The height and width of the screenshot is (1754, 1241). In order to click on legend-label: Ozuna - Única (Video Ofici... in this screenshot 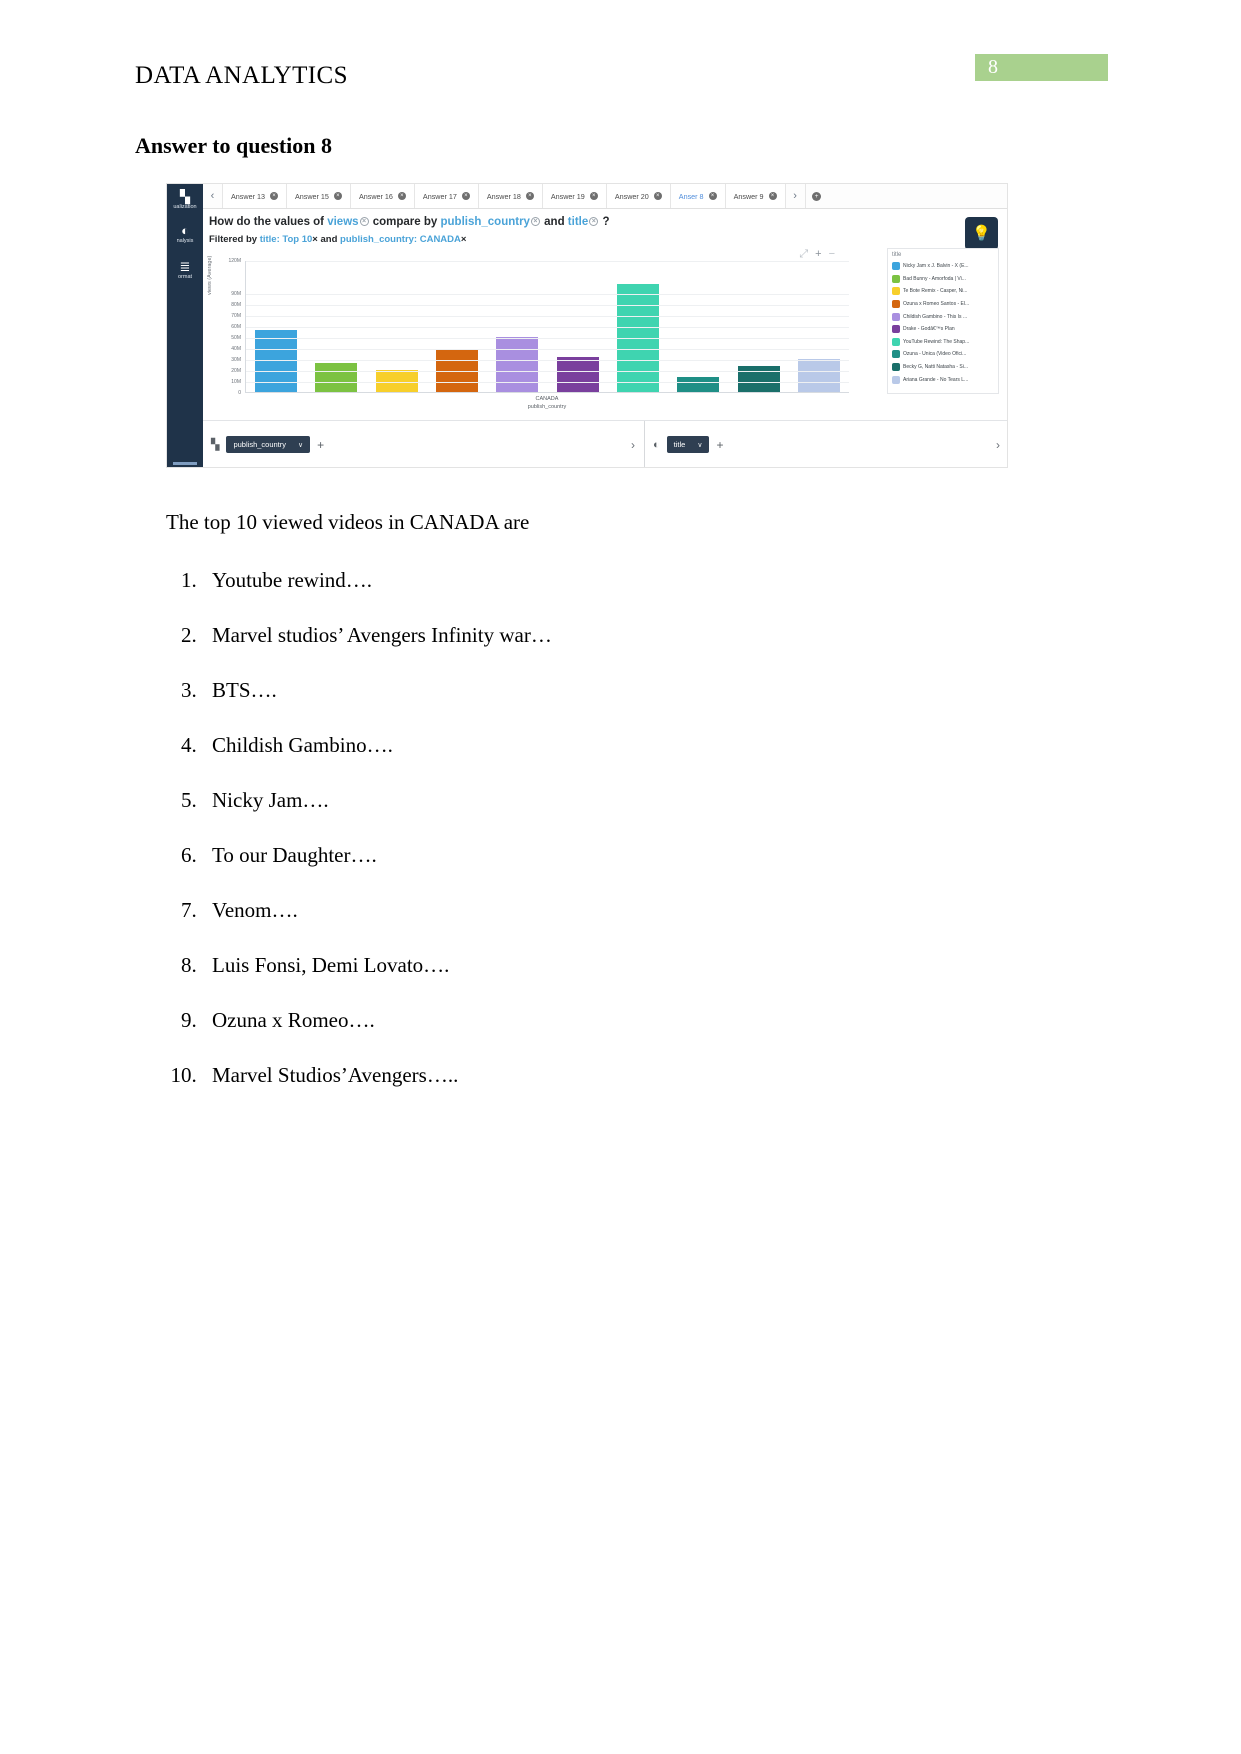, I will do `click(935, 354)`.